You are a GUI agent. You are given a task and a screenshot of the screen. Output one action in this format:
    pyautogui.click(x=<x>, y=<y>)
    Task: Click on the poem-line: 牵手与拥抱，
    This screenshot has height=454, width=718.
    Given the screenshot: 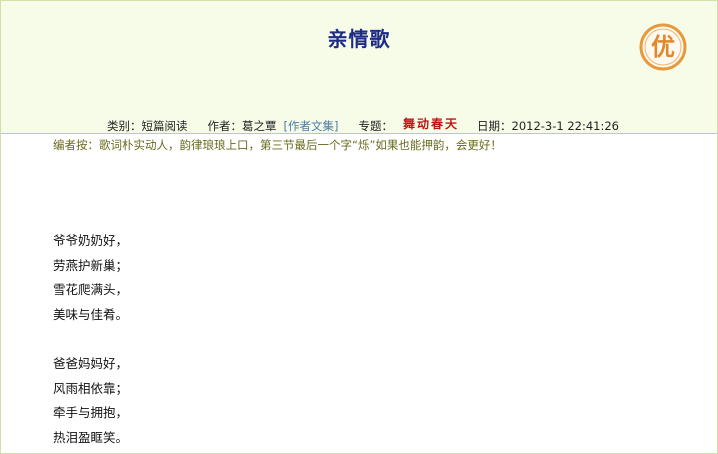 What is the action you would take?
    pyautogui.click(x=91, y=412)
    